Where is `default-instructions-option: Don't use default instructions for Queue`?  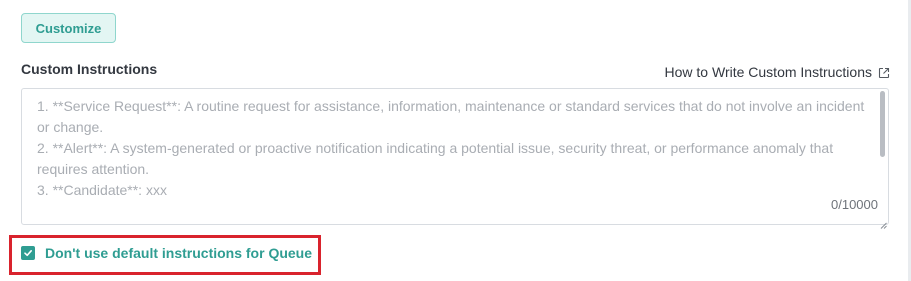
default-instructions-option: Don't use default instructions for Queue is located at coordinates (166, 253).